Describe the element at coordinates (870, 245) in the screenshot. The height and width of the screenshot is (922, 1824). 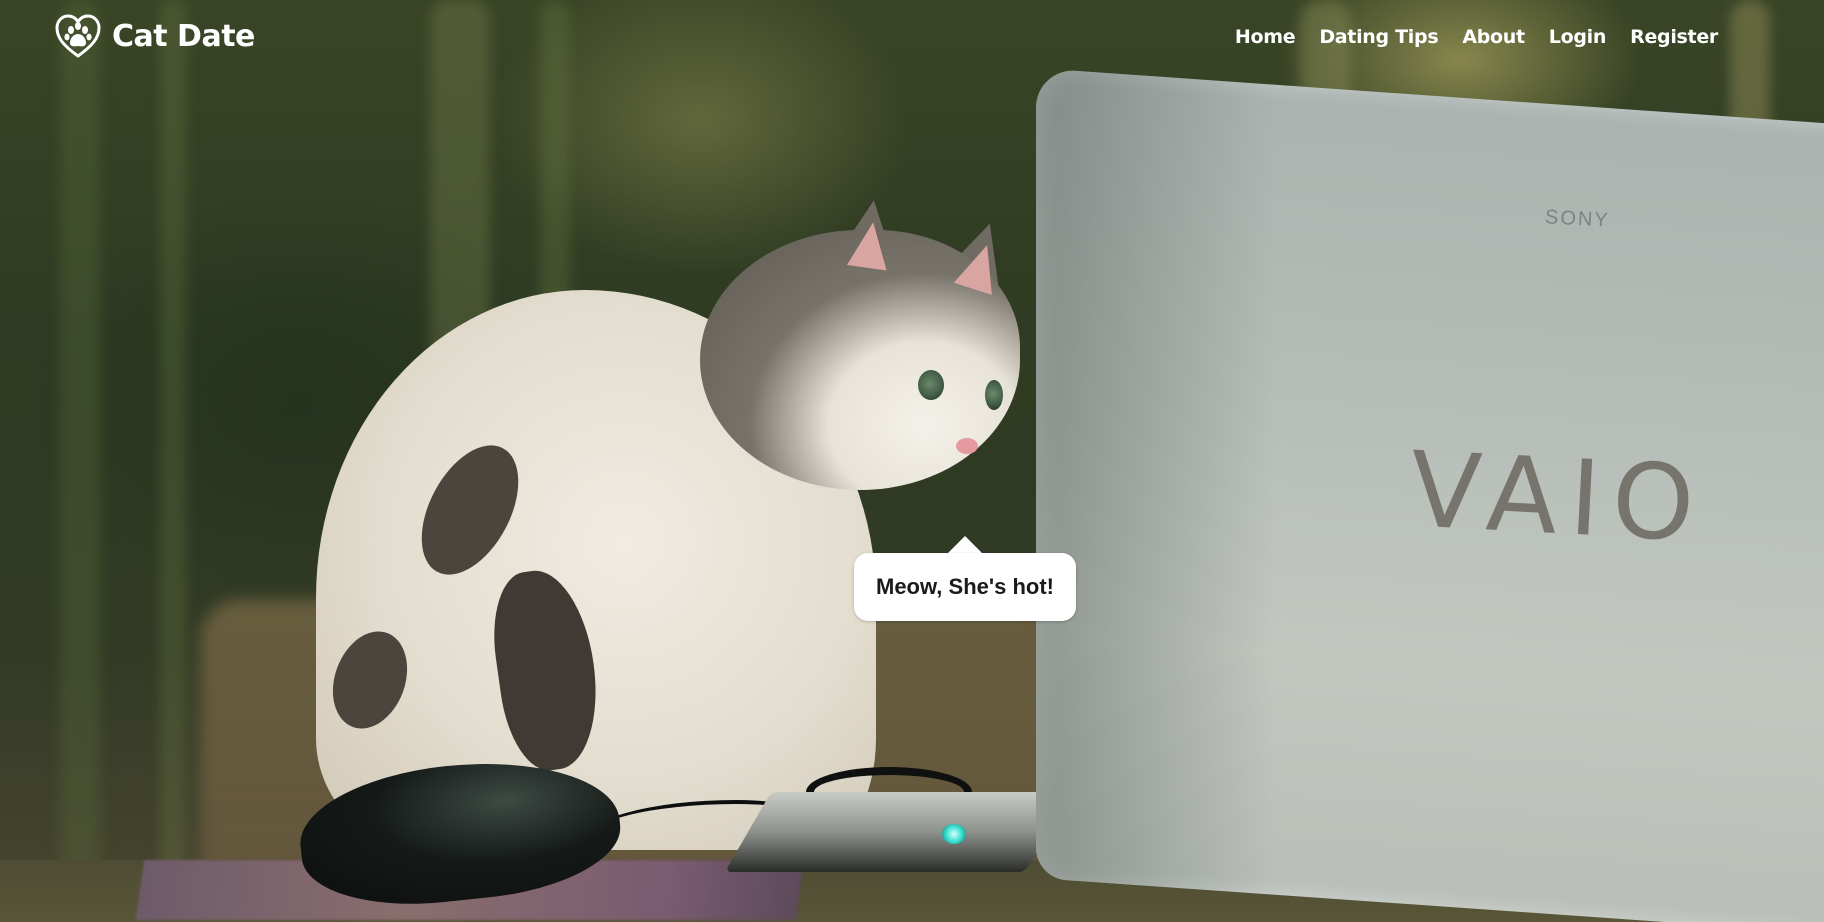
I see `cat-inner-ear` at that location.